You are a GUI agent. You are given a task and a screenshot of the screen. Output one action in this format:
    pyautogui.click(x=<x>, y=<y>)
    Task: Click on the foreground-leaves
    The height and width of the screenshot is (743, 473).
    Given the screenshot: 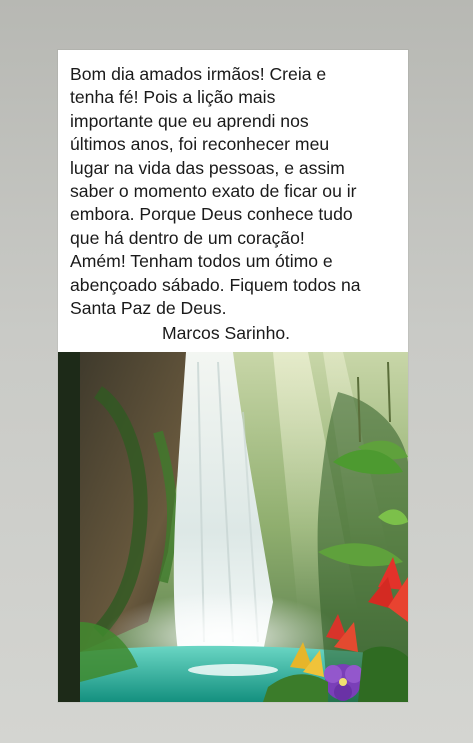 What is the action you would take?
    pyautogui.click(x=383, y=674)
    